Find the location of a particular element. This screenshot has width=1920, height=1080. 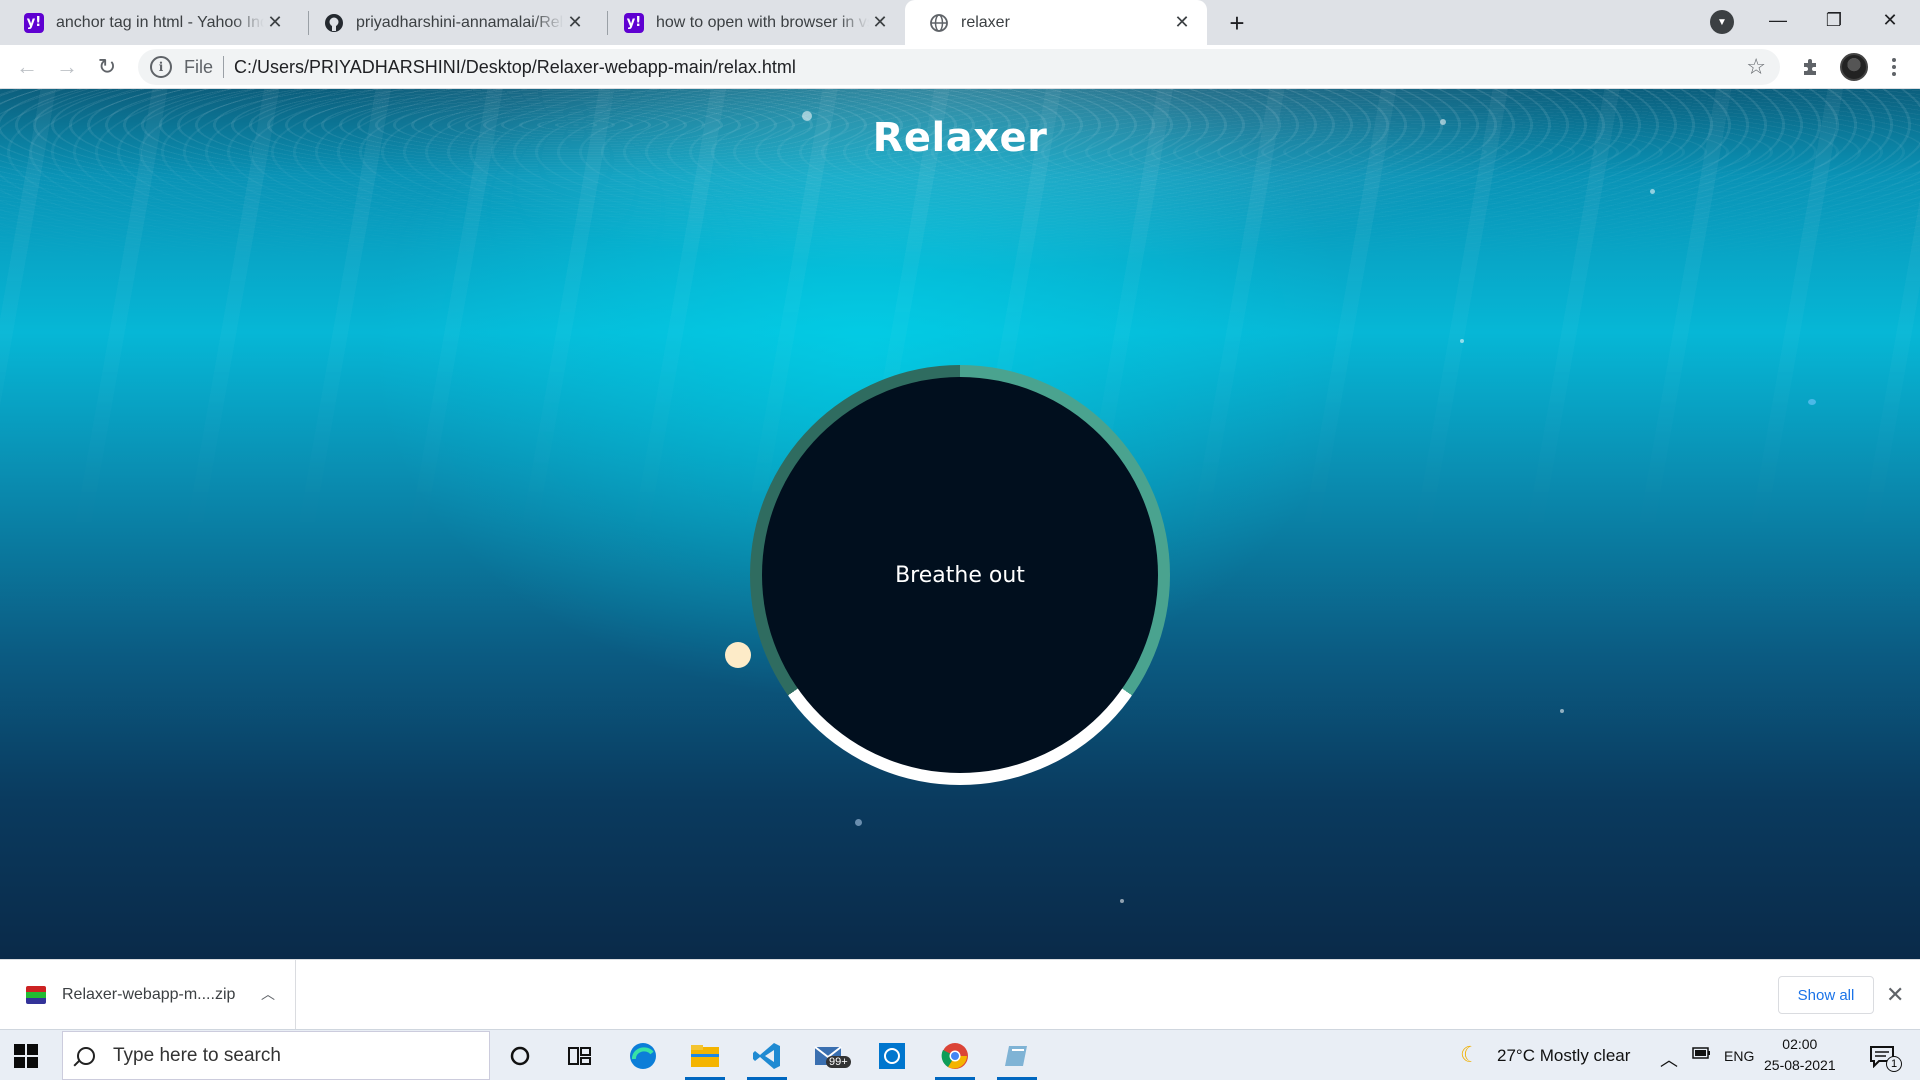

tab-title: how to open with browser in vs code is located at coordinates (762, 22).